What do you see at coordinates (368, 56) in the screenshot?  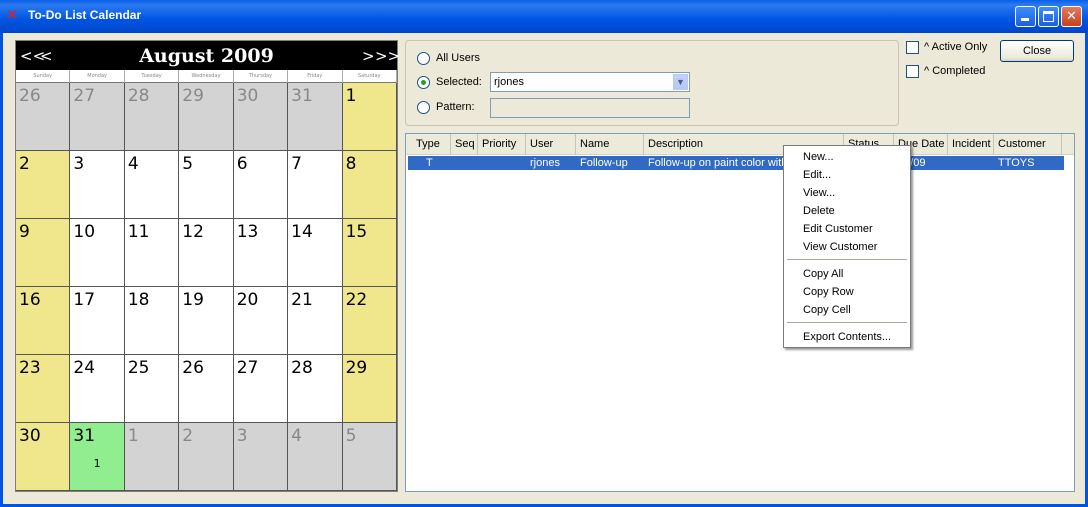 I see `next-month-button: >` at bounding box center [368, 56].